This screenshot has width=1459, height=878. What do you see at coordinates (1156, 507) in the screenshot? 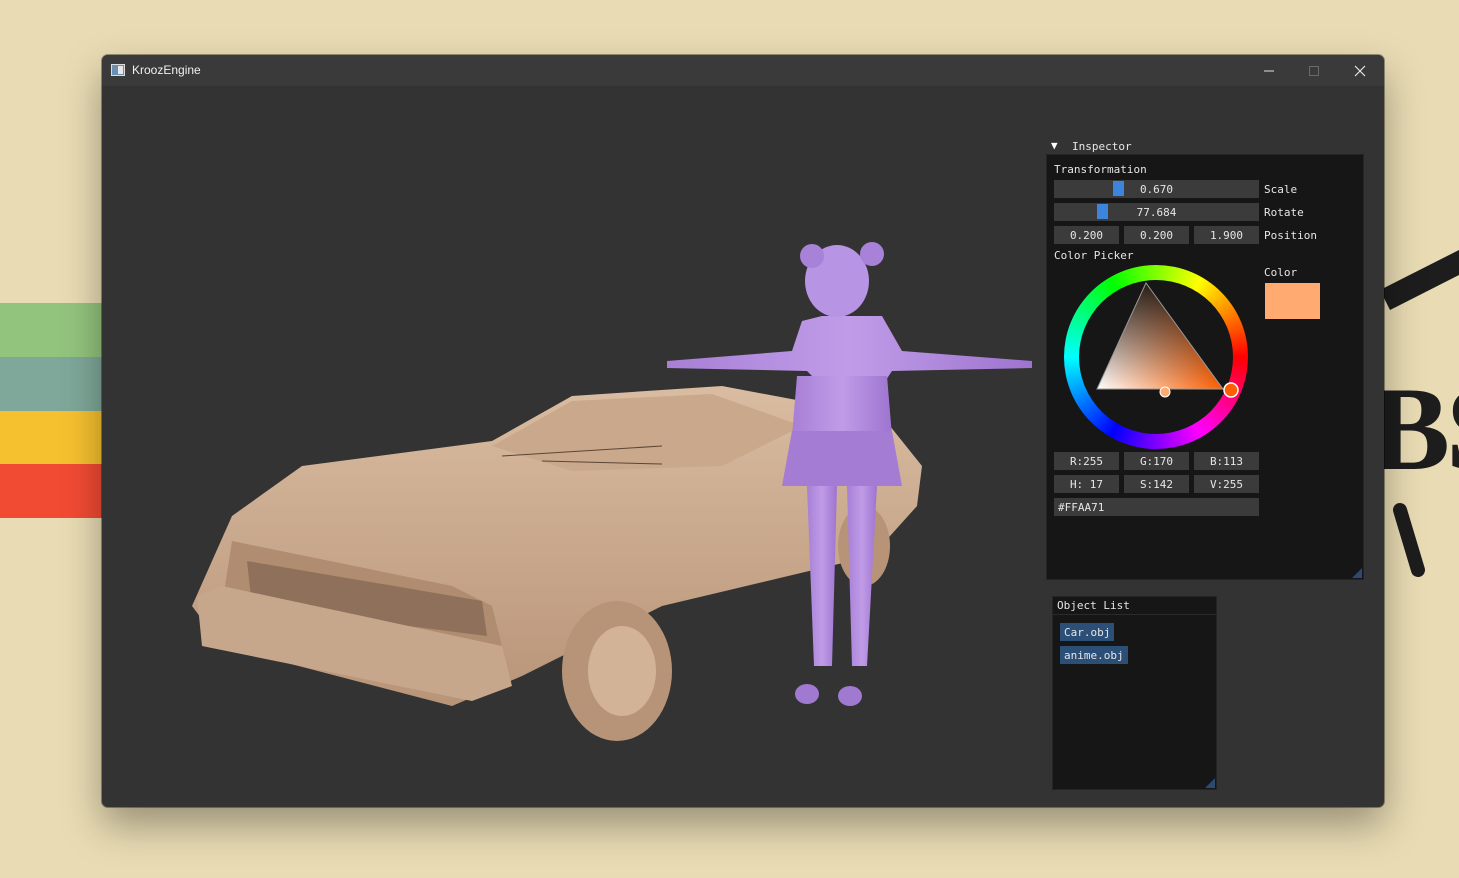
I see `hex-input: #FFAA71` at bounding box center [1156, 507].